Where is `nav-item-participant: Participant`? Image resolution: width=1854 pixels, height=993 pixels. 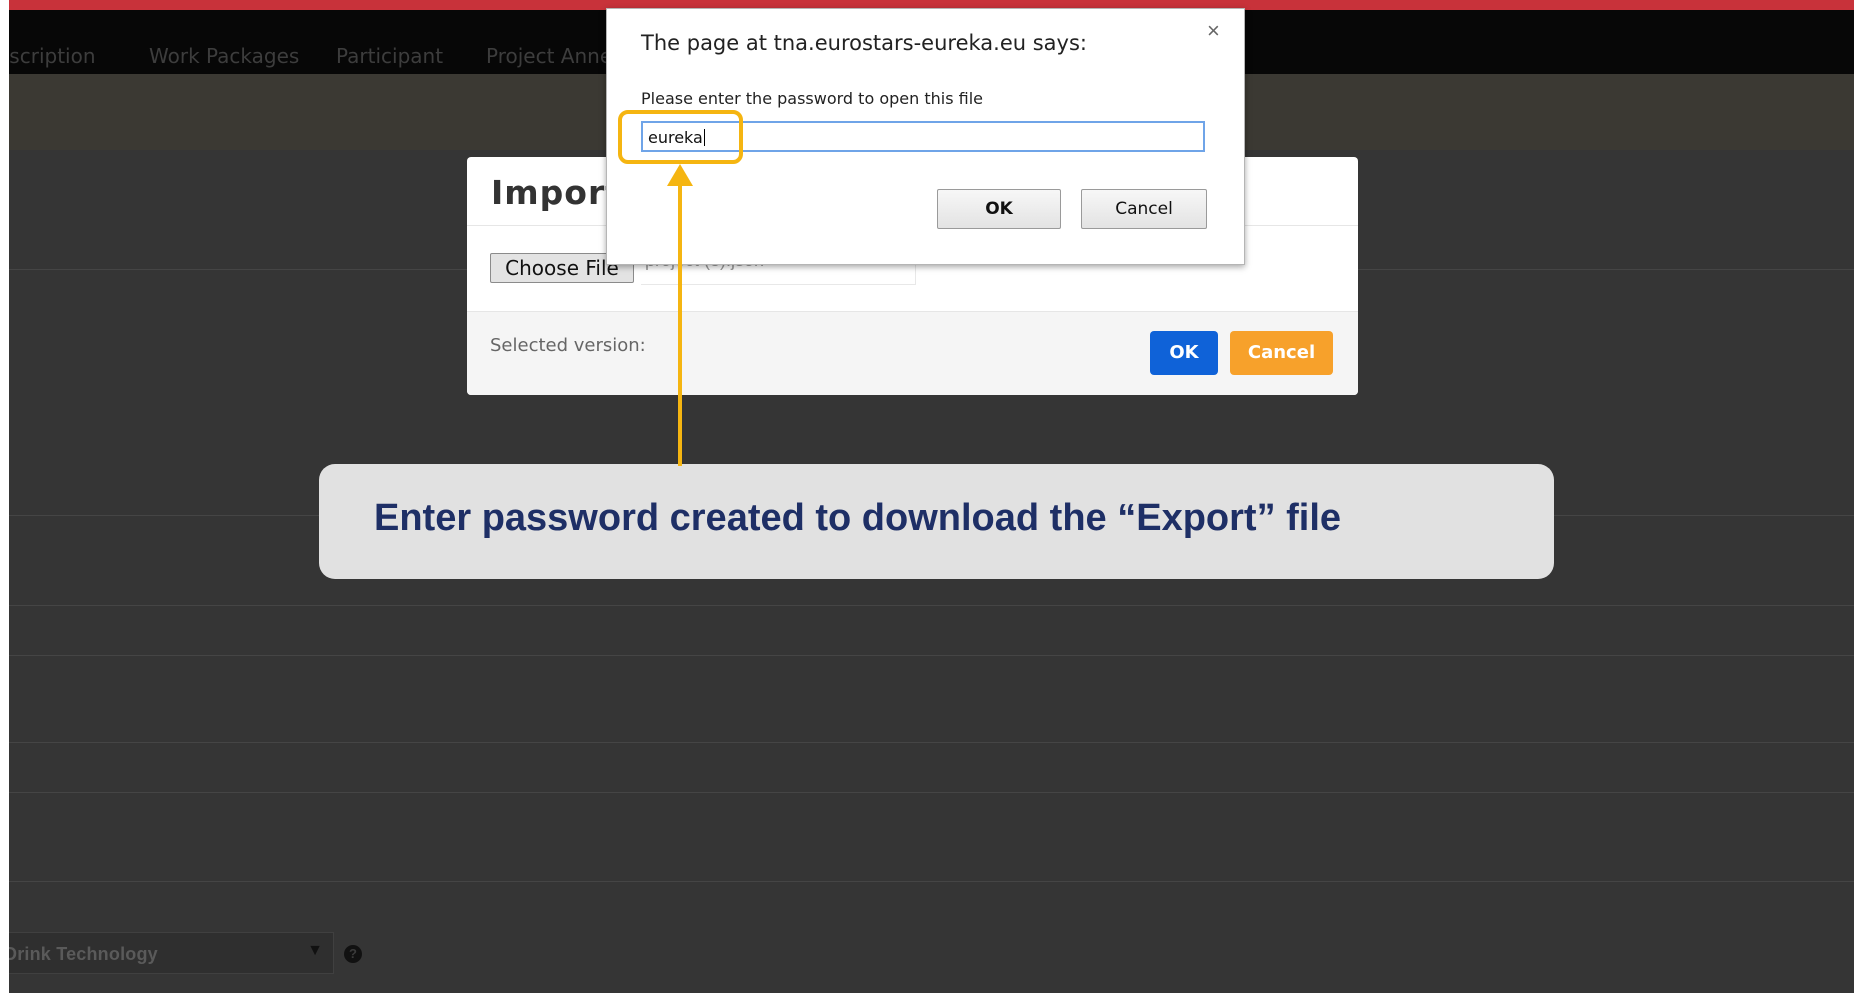 nav-item-participant: Participant is located at coordinates (389, 56).